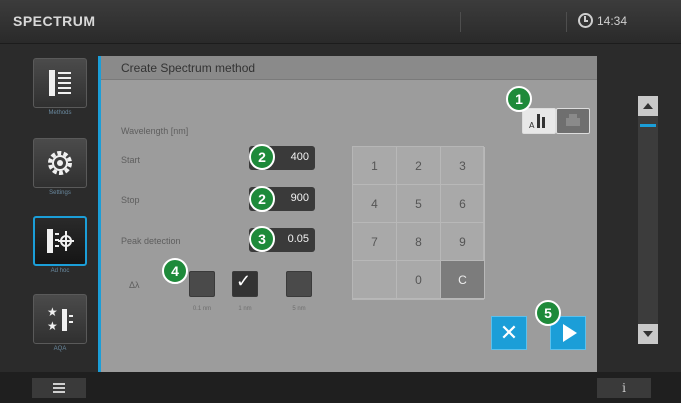 The image size is (681, 403). I want to click on arrow-up-icon, so click(648, 106).